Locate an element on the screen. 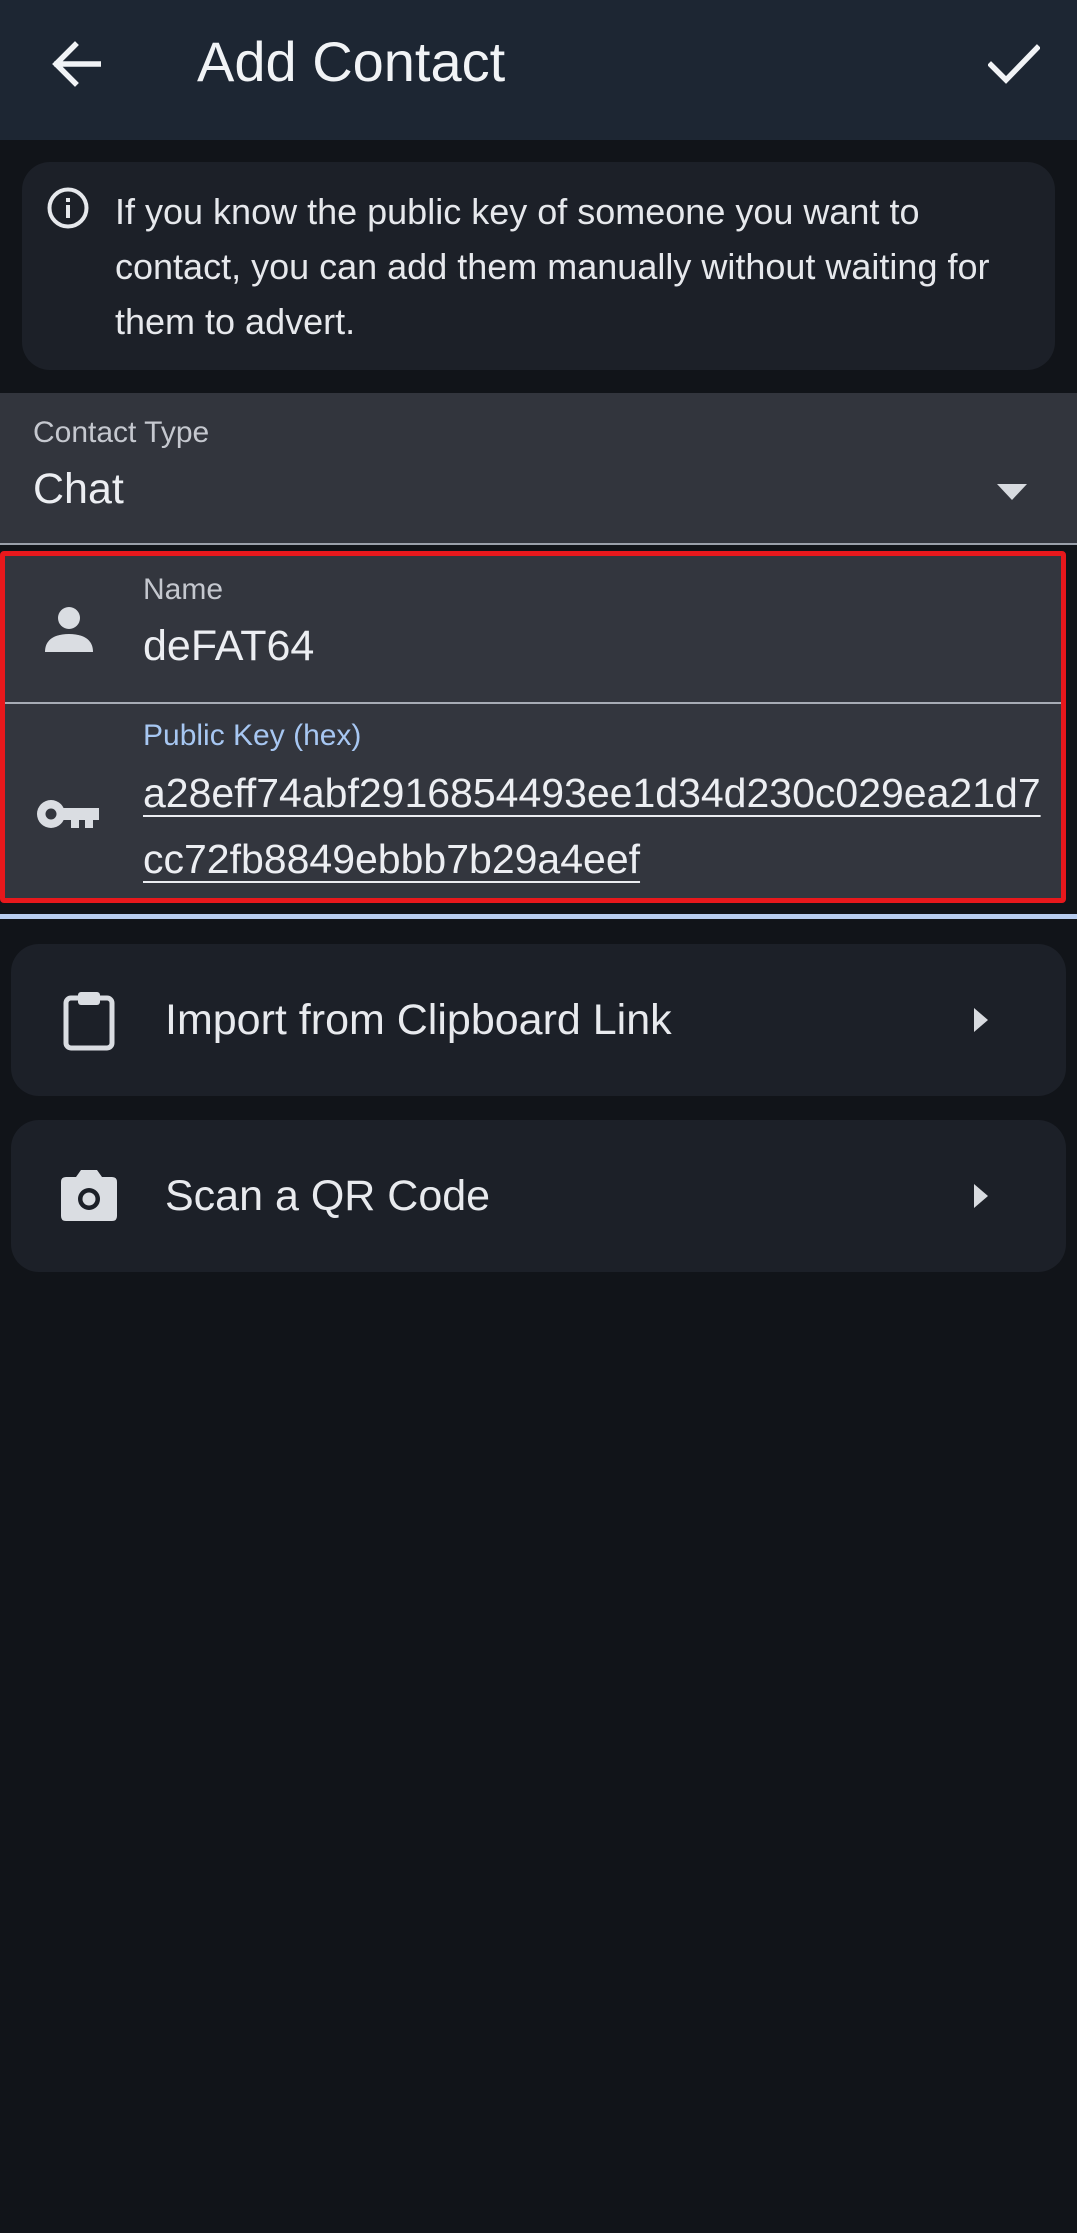 The width and height of the screenshot is (1077, 2233). dropdown-arrow-icon is located at coordinates (1012, 492).